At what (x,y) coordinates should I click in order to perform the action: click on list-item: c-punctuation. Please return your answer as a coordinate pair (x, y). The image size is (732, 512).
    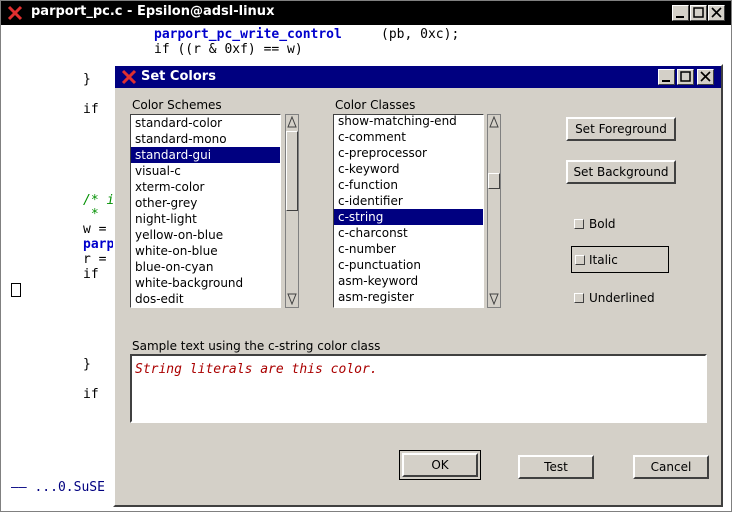
    Looking at the image, I should click on (408, 265).